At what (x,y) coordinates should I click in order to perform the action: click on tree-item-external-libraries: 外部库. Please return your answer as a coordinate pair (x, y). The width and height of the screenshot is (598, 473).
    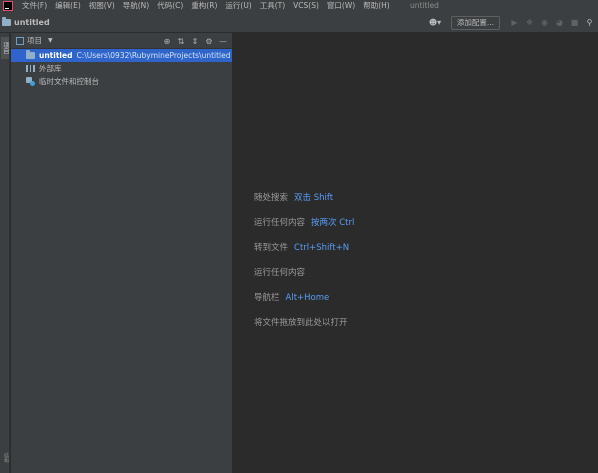
    Looking at the image, I should click on (121, 68).